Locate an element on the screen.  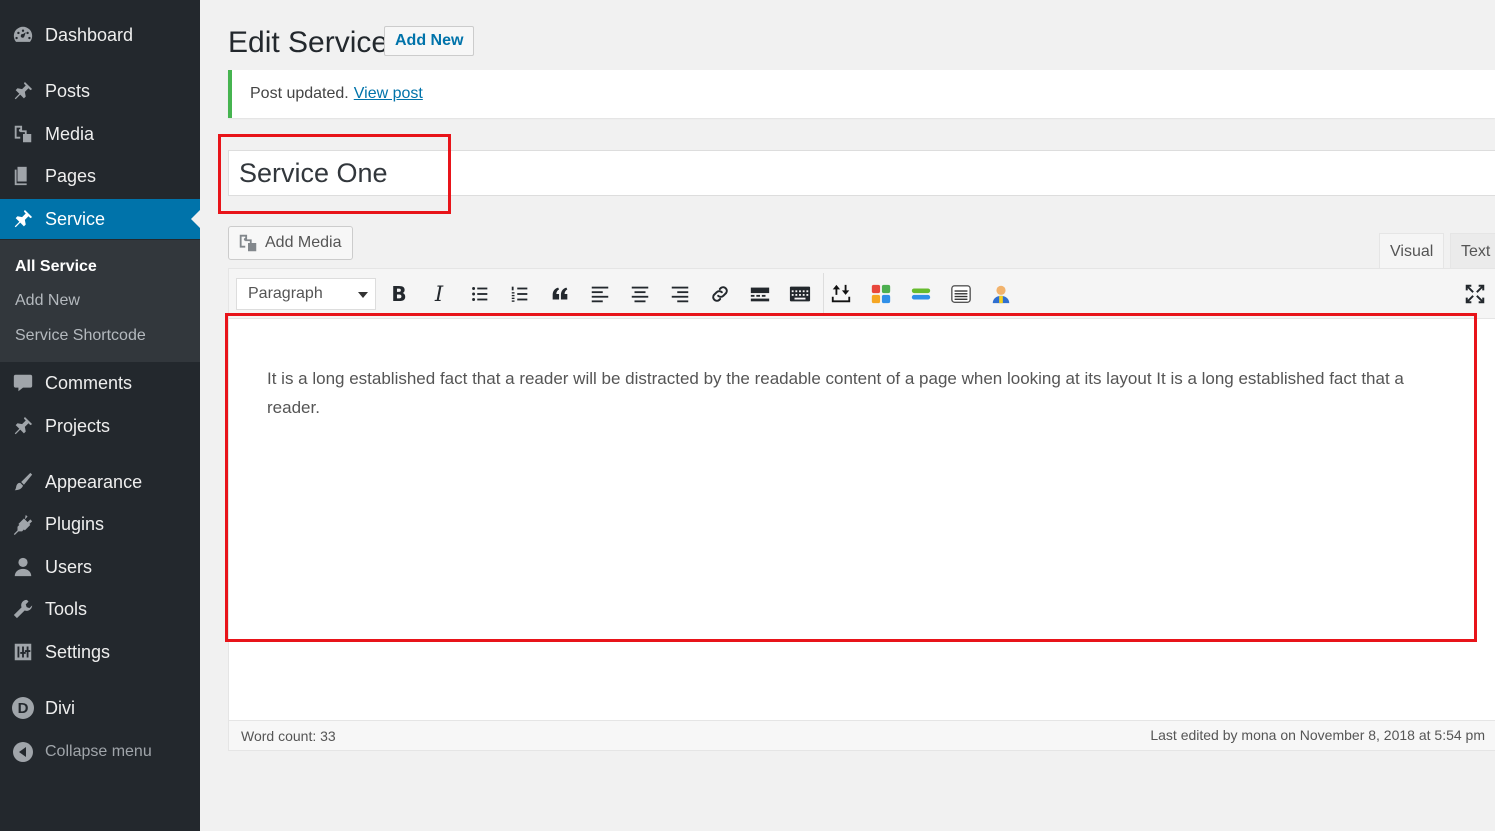
editor-toolbar: Paragraph B I is located at coordinates (862, 294).